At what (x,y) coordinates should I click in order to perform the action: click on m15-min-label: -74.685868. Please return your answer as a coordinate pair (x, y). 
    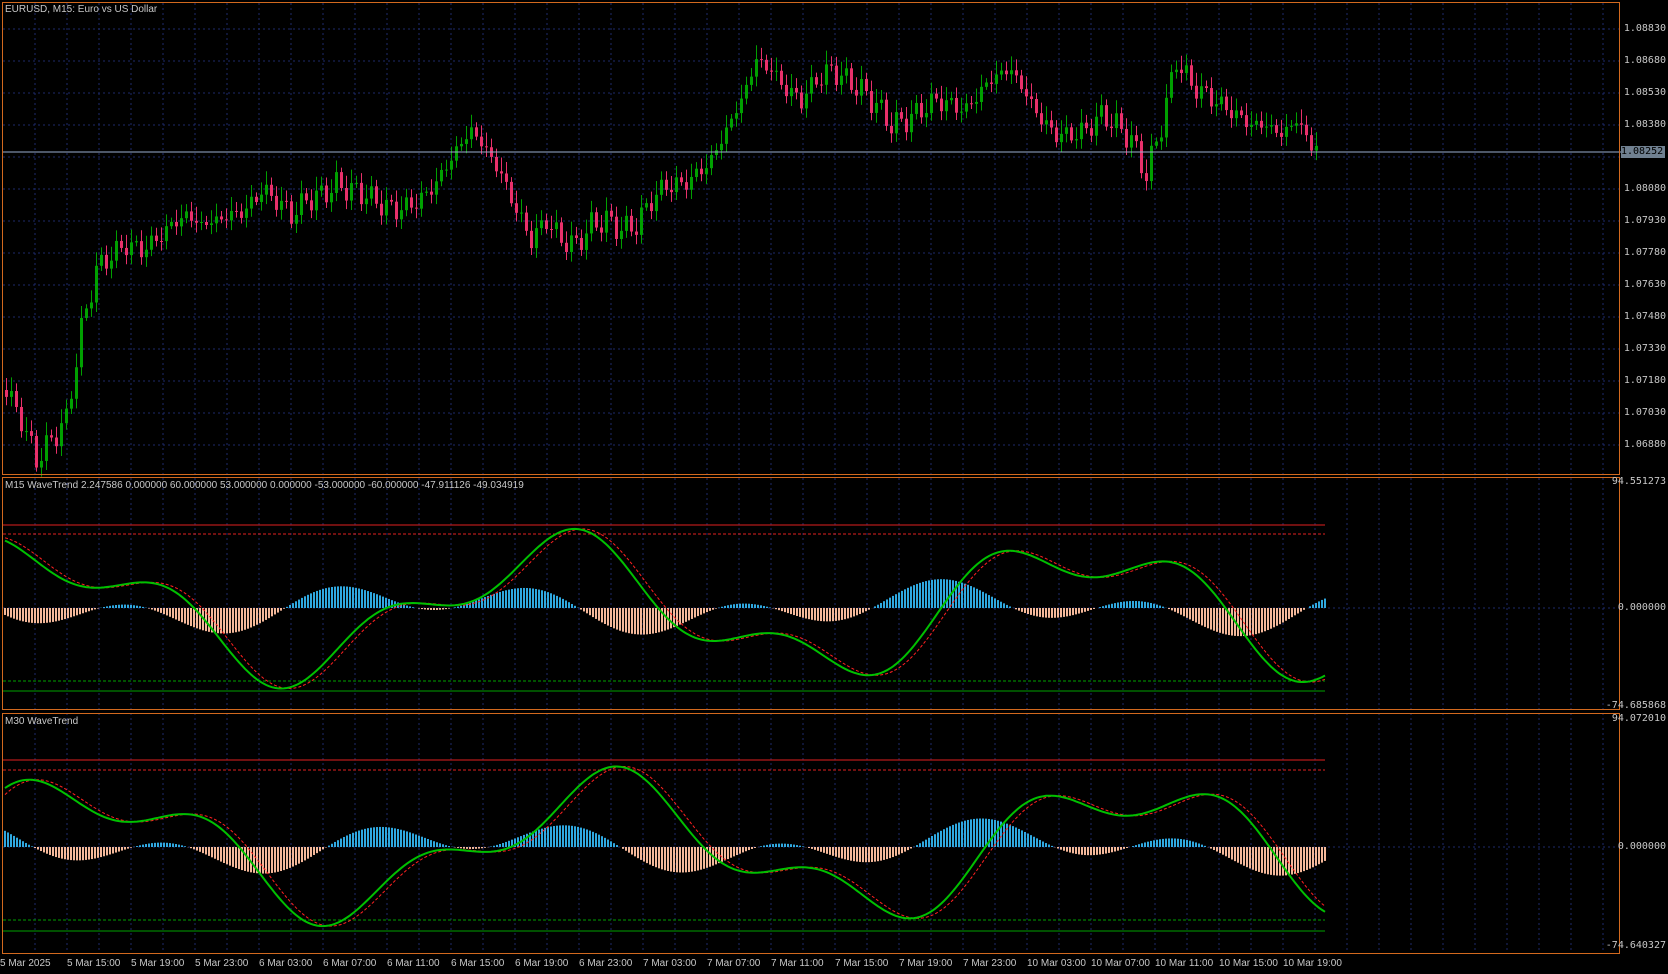
    Looking at the image, I should click on (1635, 705).